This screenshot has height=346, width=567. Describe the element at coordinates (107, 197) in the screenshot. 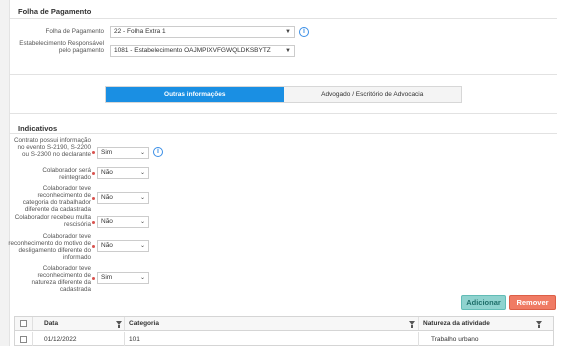

I see `select-categoria-value: Não` at that location.